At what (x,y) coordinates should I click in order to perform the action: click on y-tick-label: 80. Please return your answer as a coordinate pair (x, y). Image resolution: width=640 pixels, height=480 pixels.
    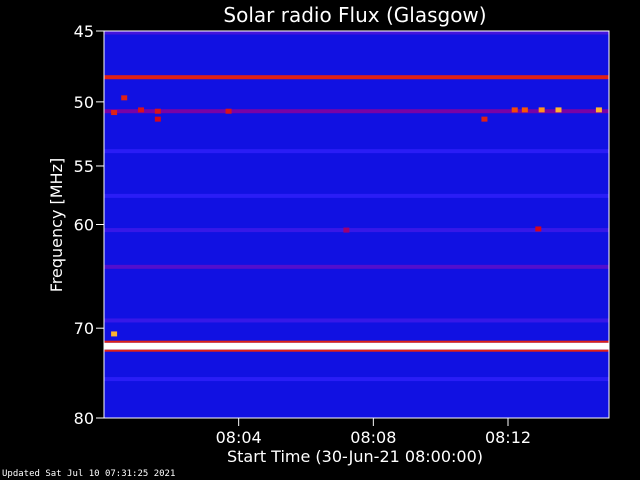
    Looking at the image, I should click on (84, 418).